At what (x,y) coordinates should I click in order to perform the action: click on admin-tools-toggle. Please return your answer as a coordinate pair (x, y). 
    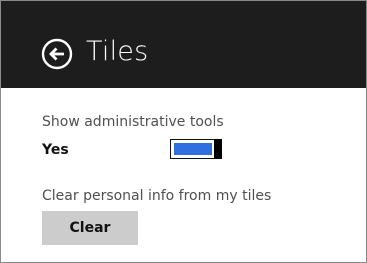
    Looking at the image, I should click on (196, 149).